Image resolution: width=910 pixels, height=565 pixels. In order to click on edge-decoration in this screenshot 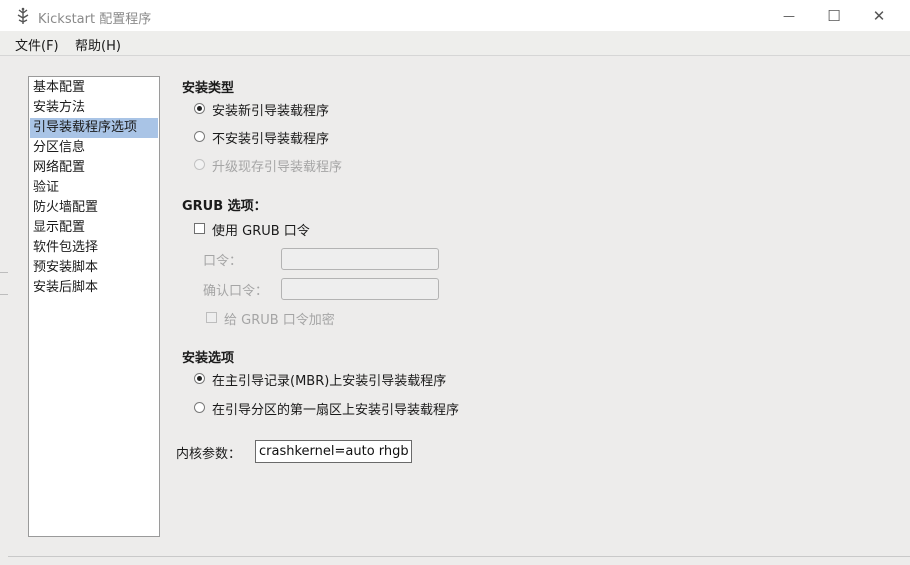, I will do `click(4, 283)`.